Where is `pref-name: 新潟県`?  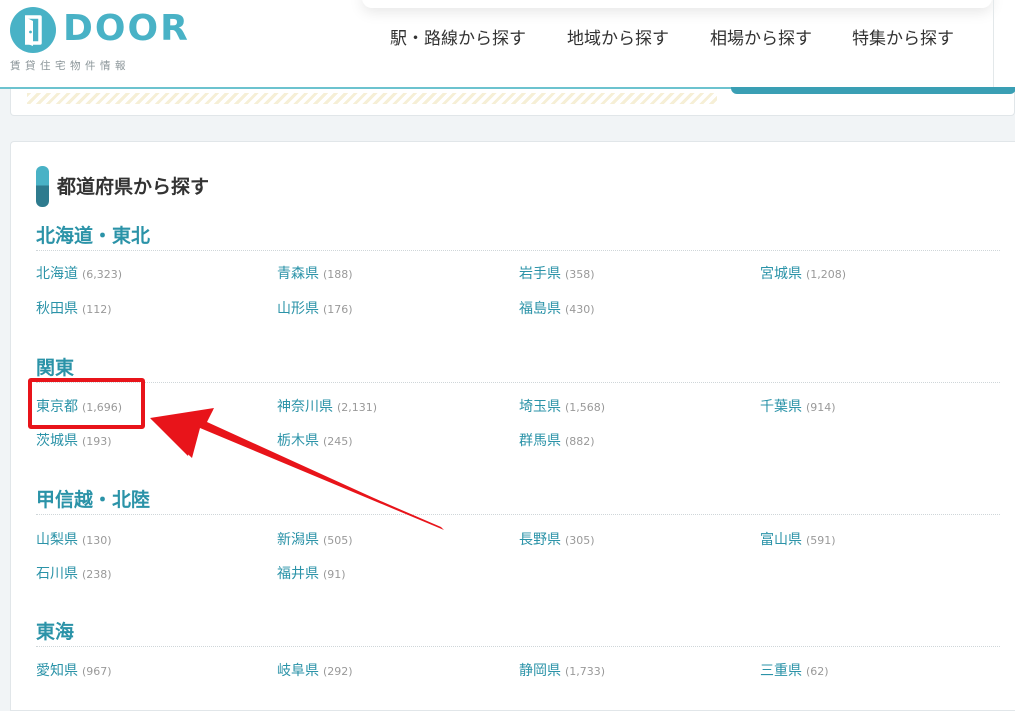
pref-name: 新潟県 is located at coordinates (298, 540).